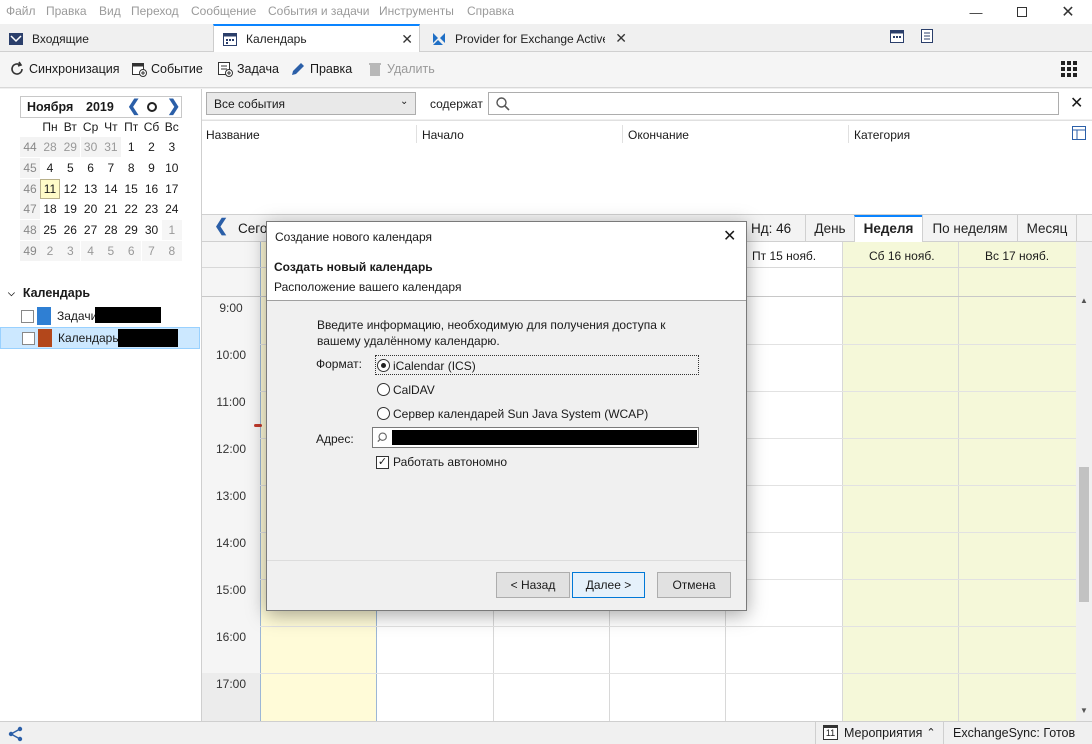  I want to click on offline-checkbox: ✓, so click(382, 462).